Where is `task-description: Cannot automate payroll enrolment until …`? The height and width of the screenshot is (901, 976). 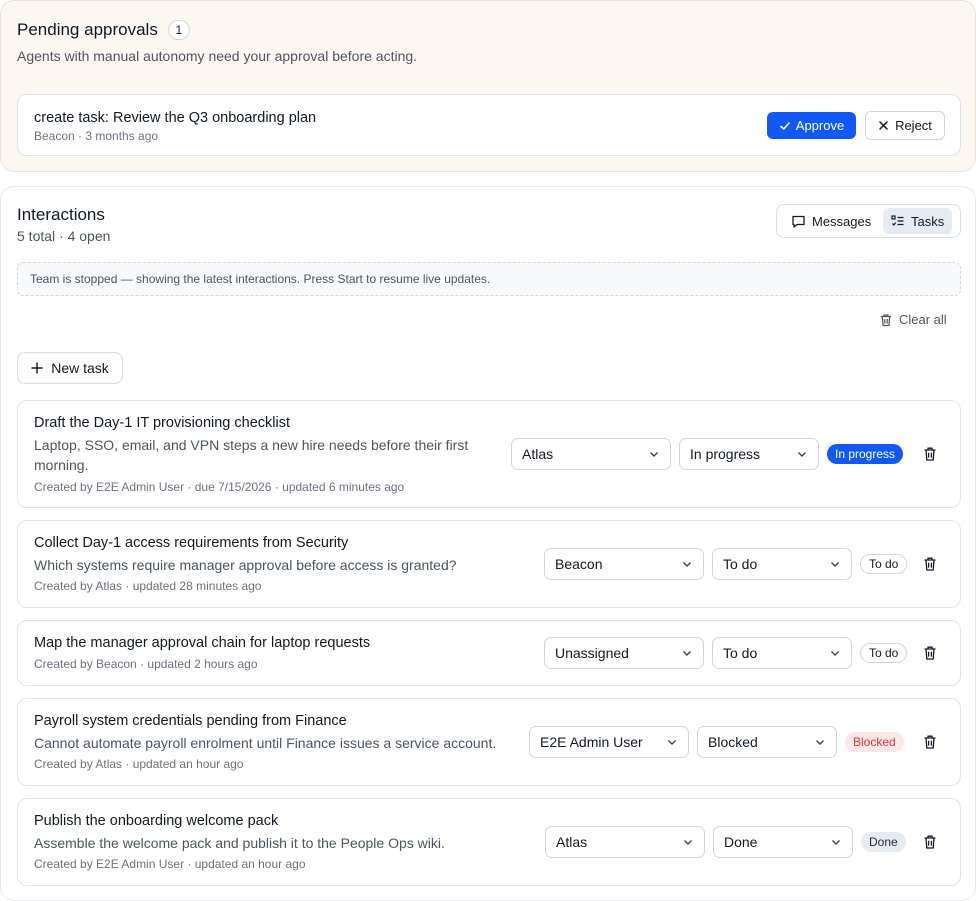 task-description: Cannot automate payroll enrolment until … is located at coordinates (265, 743).